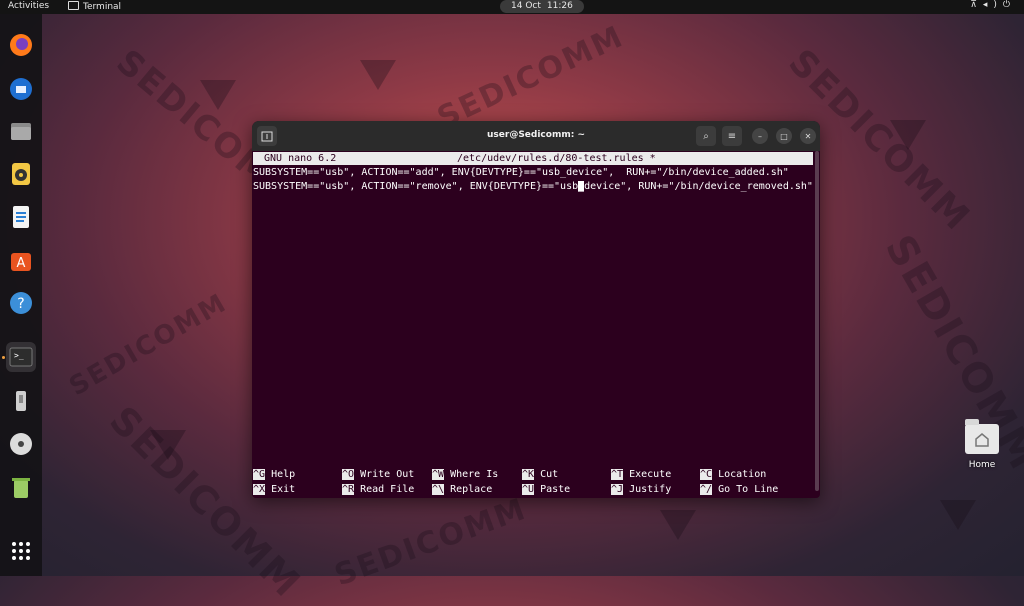 The image size is (1024, 606). Describe the element at coordinates (641, 475) in the screenshot. I see `shortcut-execute: ^T Execute` at that location.